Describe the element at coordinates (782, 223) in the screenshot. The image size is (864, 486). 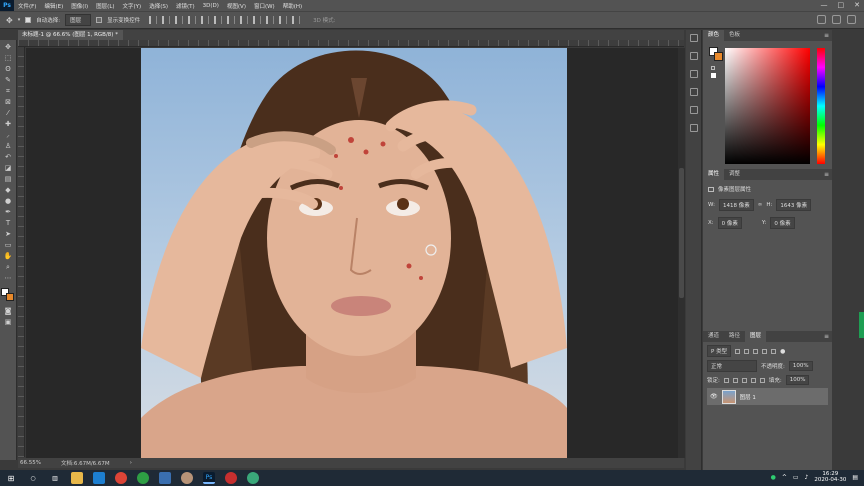
I see `y-field: 0 像素` at that location.